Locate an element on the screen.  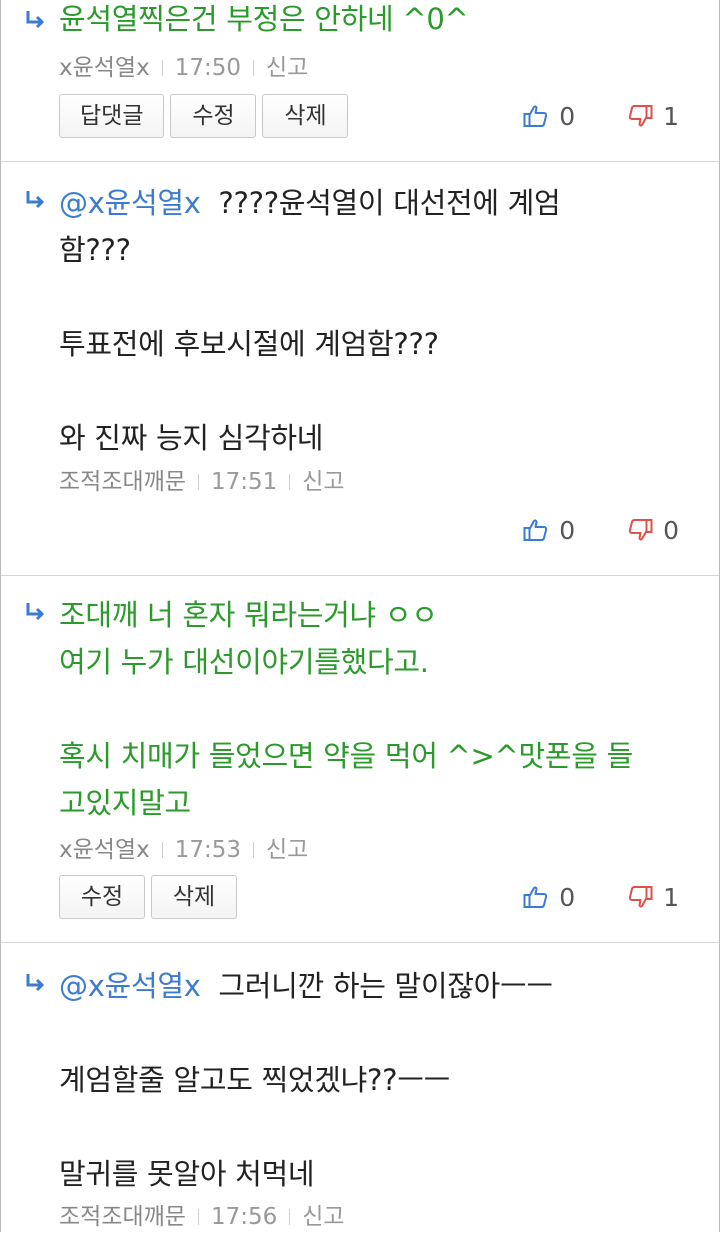
comment-buttons: 수정 삭제 is located at coordinates (148, 897).